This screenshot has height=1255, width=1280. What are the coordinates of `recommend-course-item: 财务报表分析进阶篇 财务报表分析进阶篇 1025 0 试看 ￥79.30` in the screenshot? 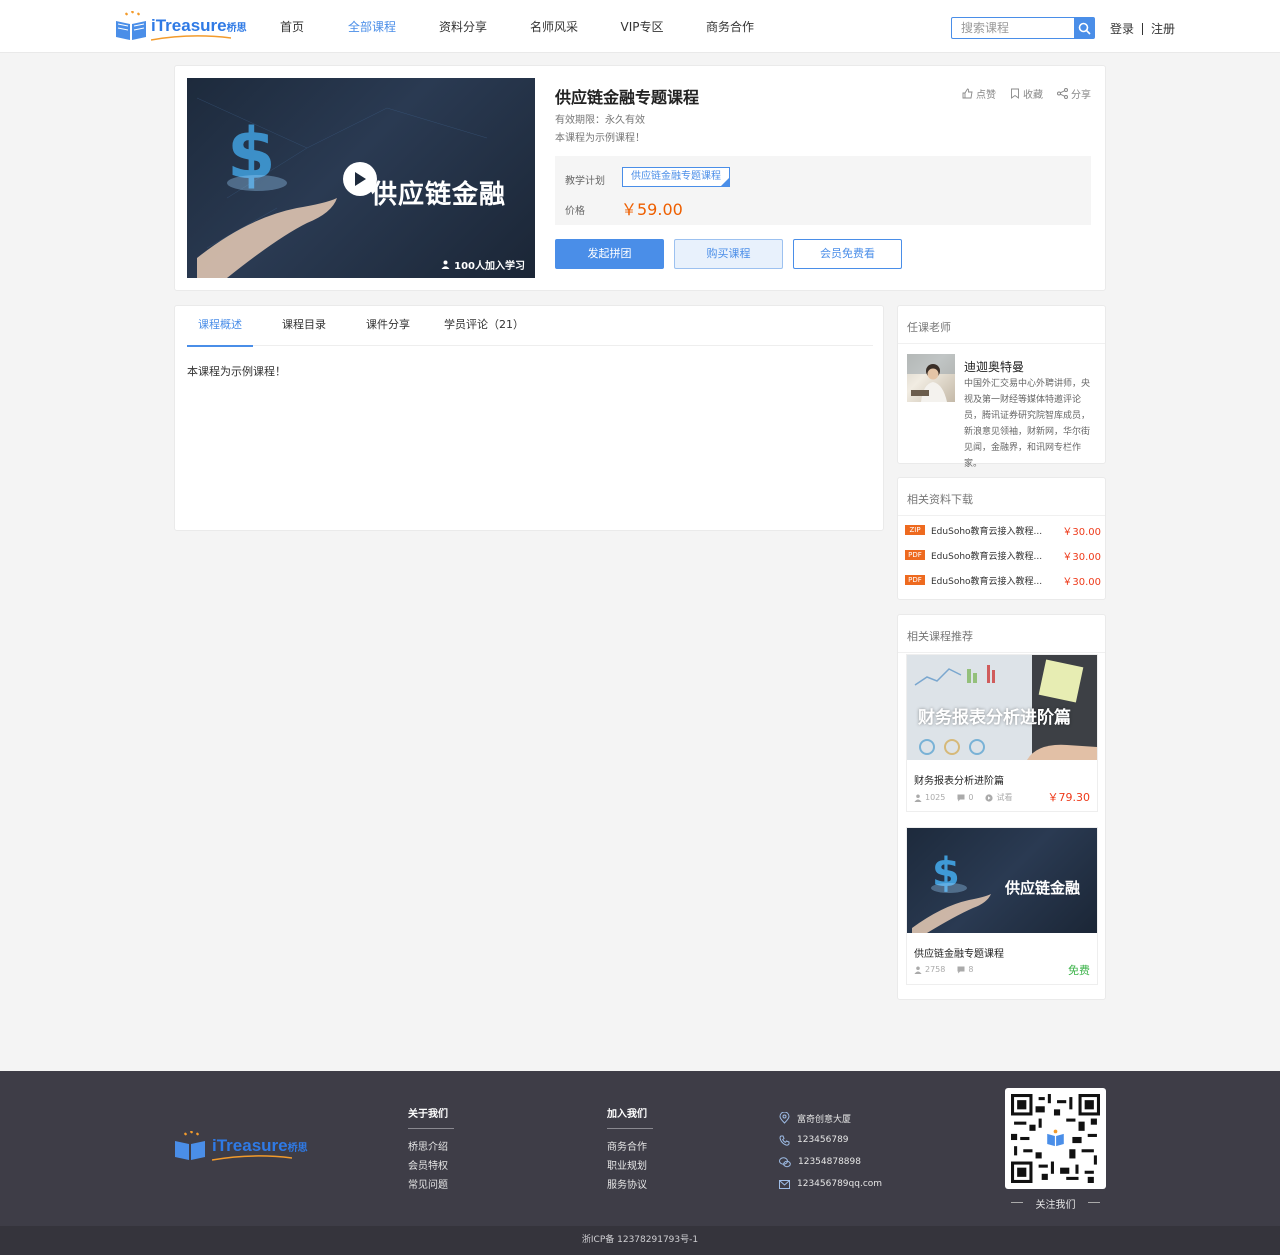 It's located at (1002, 733).